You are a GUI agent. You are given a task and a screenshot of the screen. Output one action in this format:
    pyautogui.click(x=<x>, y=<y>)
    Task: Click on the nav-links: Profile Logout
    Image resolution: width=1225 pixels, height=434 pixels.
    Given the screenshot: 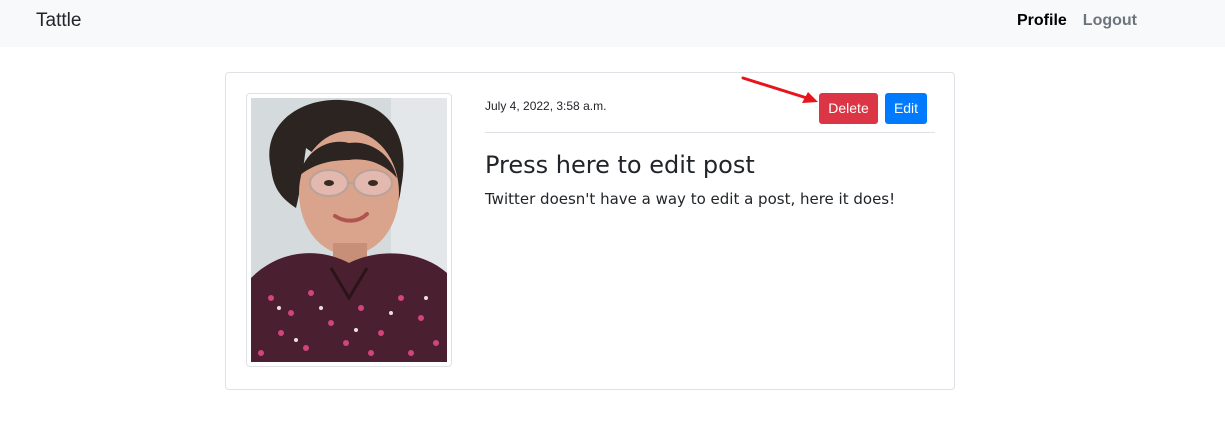 What is the action you would take?
    pyautogui.click(x=1077, y=21)
    